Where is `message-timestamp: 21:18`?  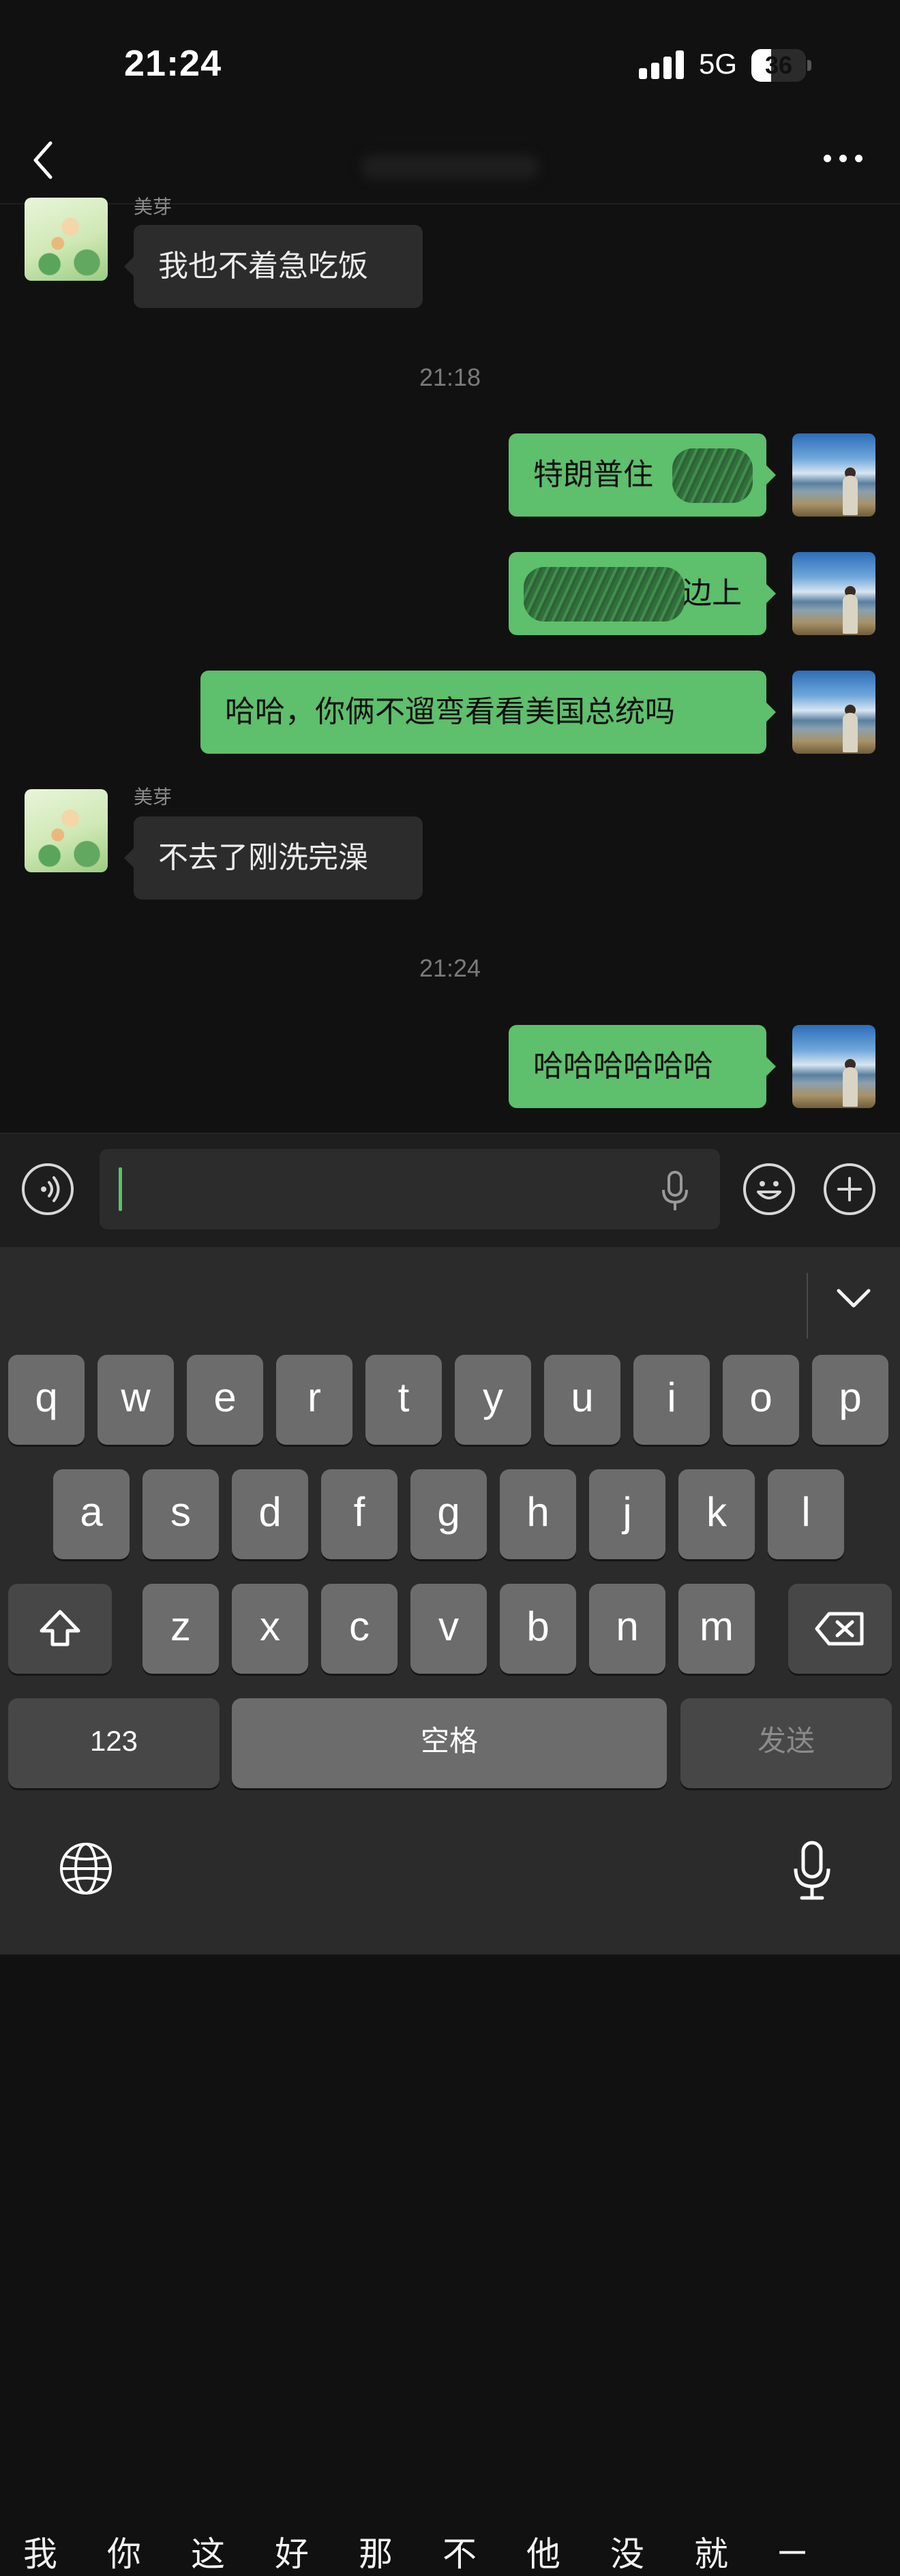 message-timestamp: 21:18 is located at coordinates (450, 377).